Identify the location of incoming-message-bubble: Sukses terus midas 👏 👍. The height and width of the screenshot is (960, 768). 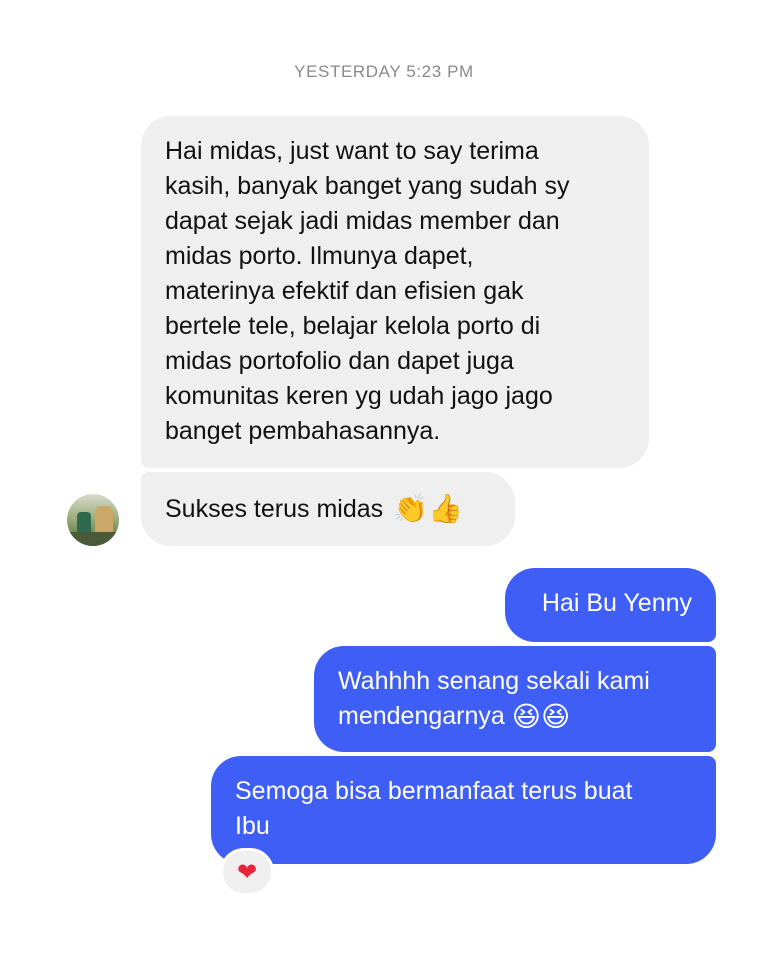
(328, 509).